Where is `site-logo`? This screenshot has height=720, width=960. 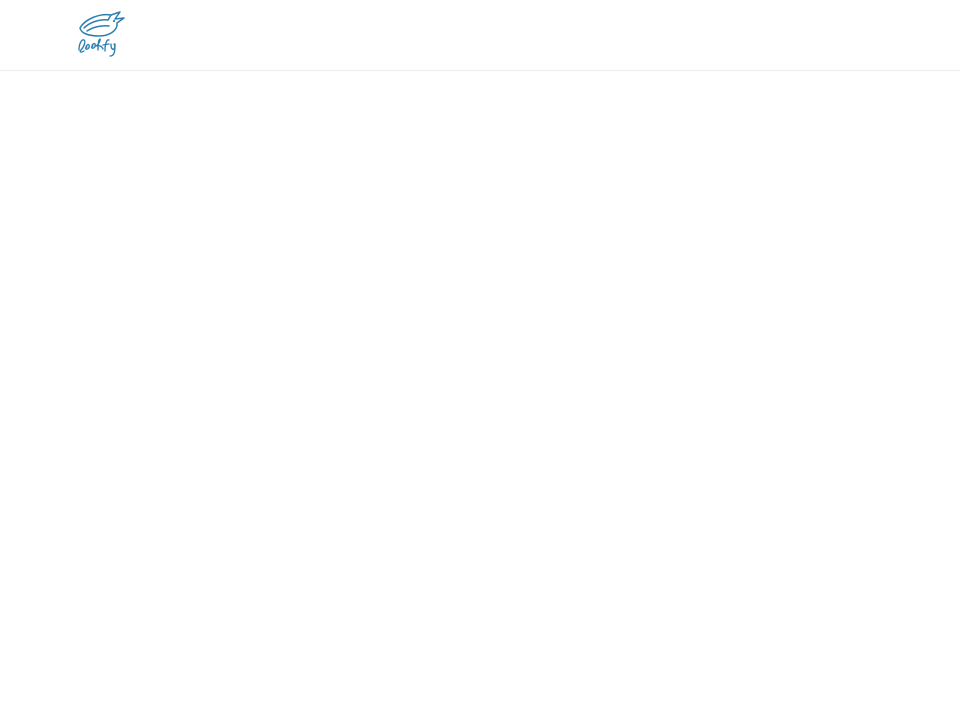
site-logo is located at coordinates (102, 34).